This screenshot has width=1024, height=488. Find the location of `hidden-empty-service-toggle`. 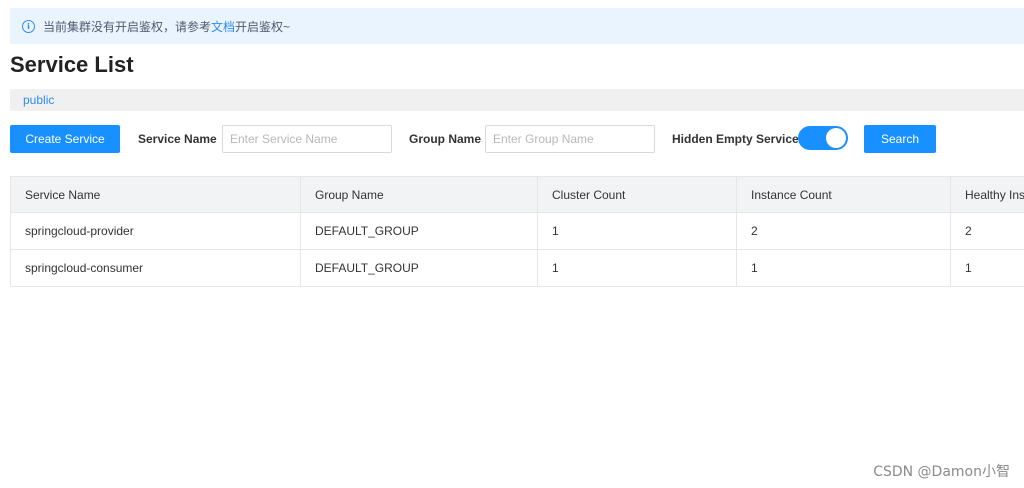

hidden-empty-service-toggle is located at coordinates (823, 138).